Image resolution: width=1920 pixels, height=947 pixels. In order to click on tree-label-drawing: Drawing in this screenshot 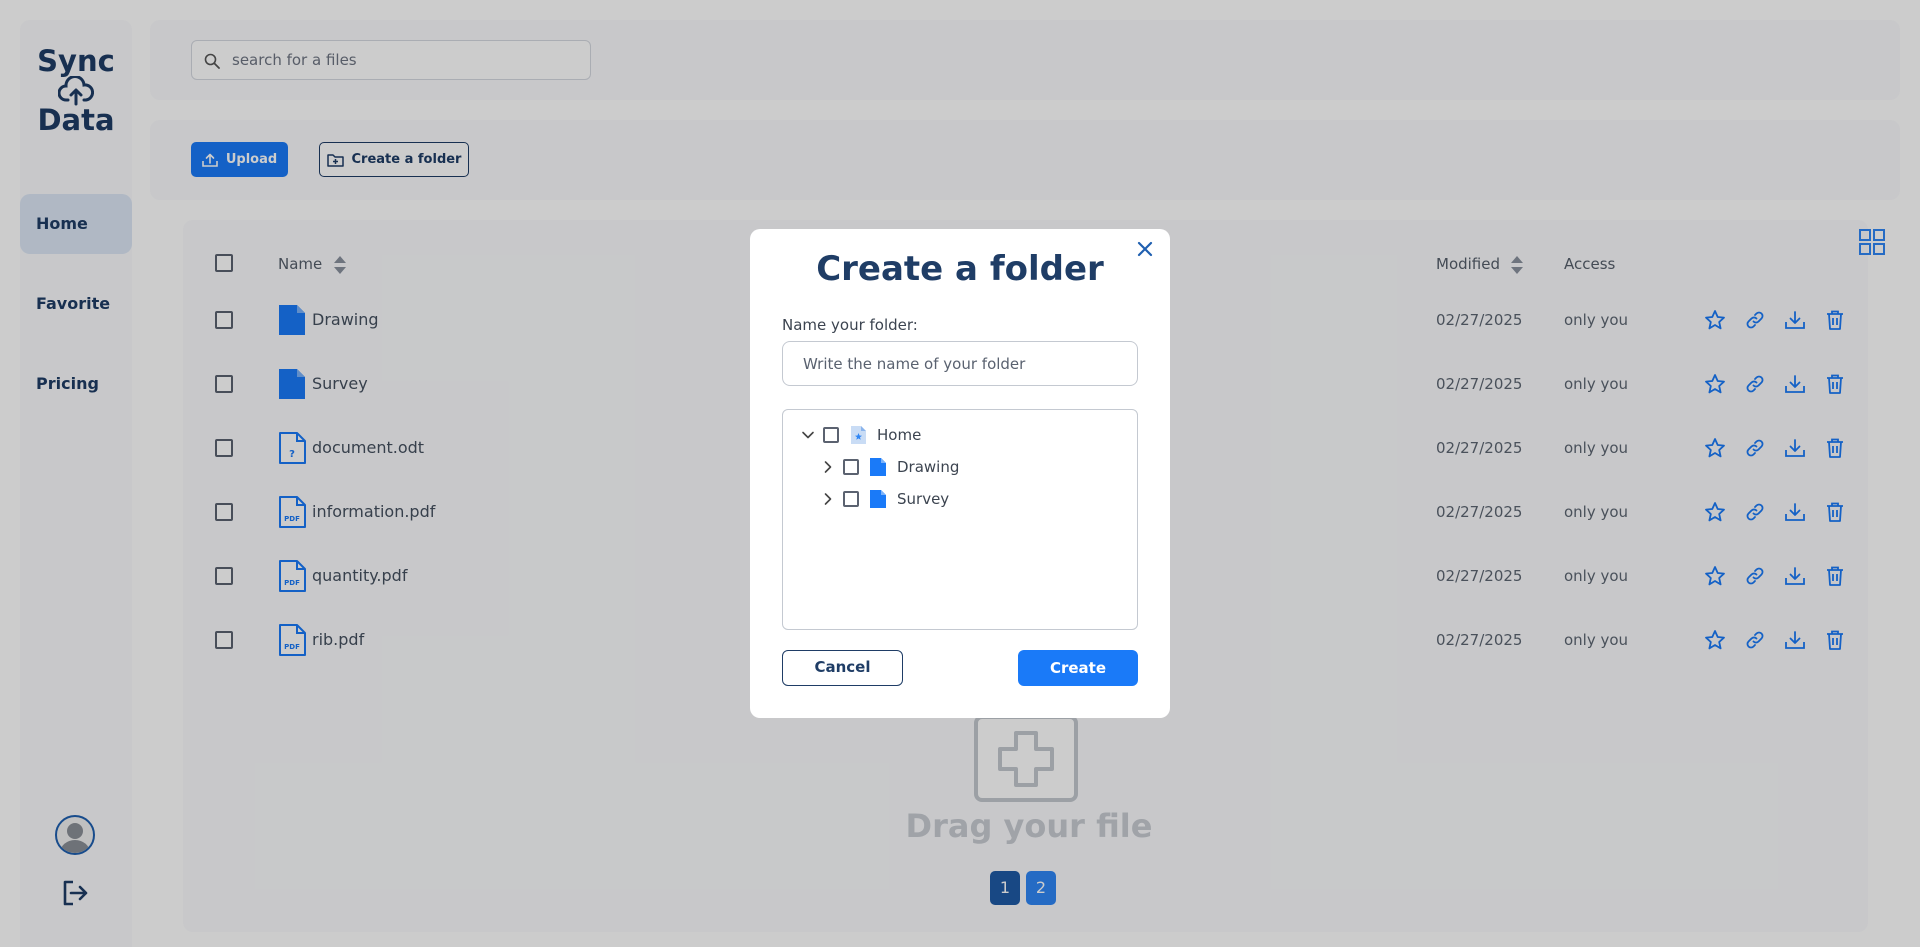, I will do `click(928, 467)`.